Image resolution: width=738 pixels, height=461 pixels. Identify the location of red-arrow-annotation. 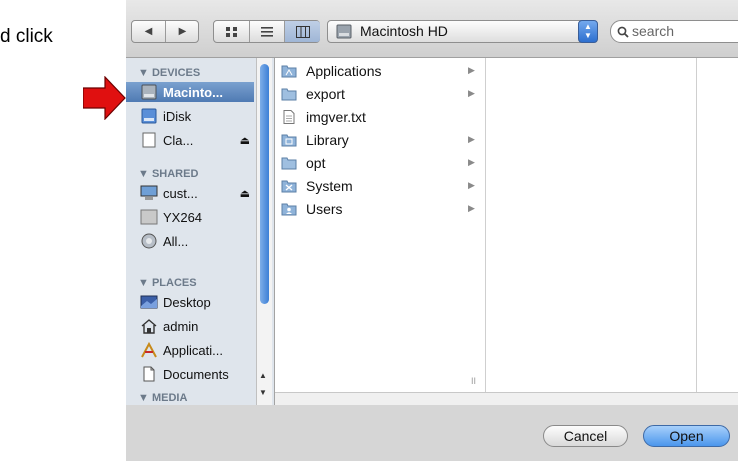
(104, 98).